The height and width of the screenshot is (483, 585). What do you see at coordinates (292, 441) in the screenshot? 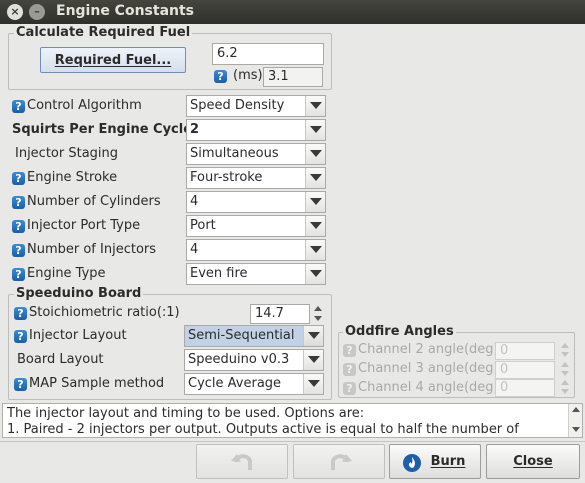
I see `button-bar-separator` at bounding box center [292, 441].